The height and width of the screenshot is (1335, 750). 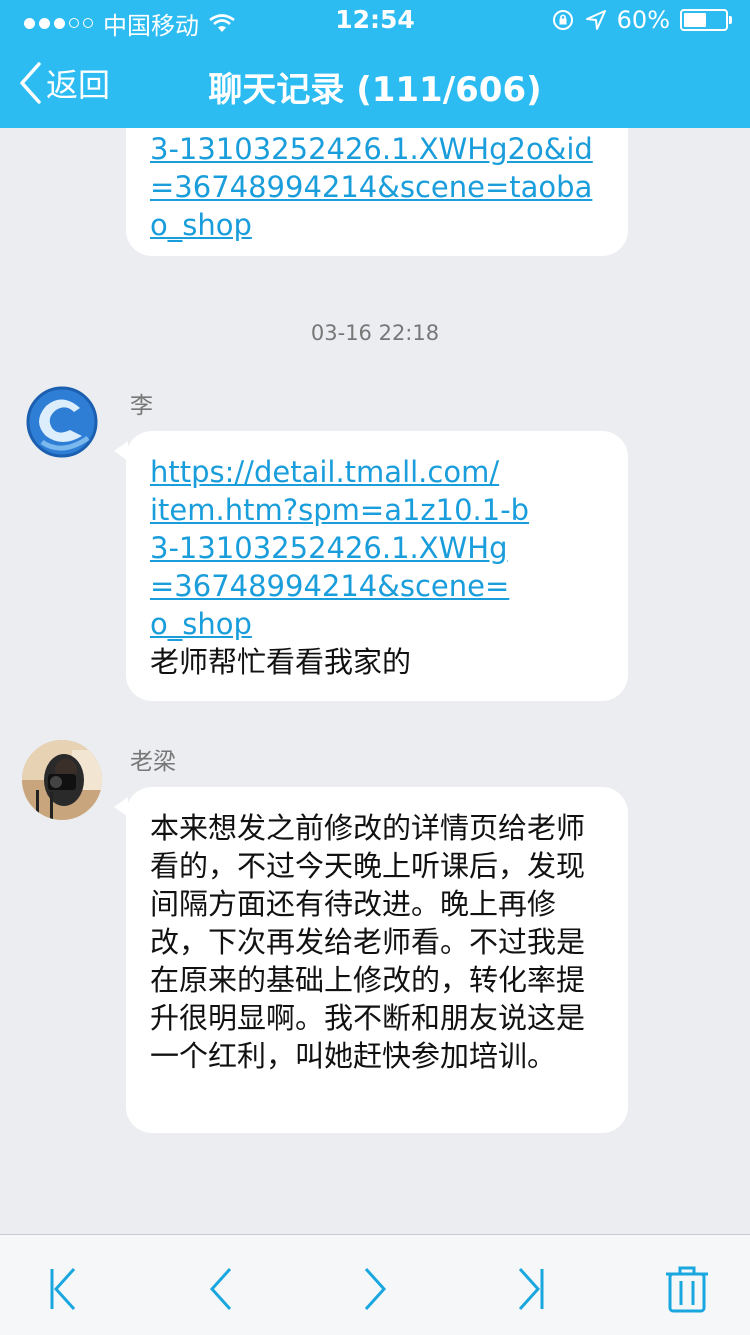 I want to click on status-right: 60%, so click(x=641, y=20).